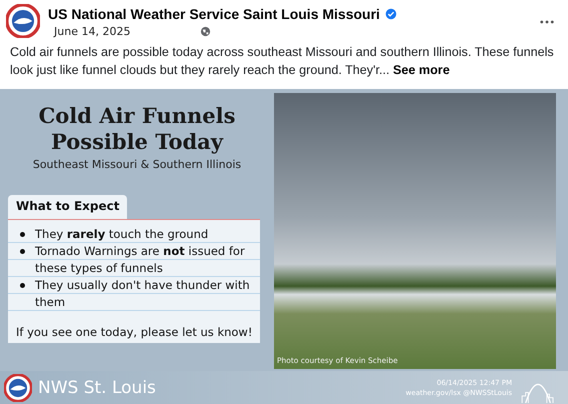 The width and height of the screenshot is (568, 404). Describe the element at coordinates (68, 207) in the screenshot. I see `card-heading: What to Expect` at that location.